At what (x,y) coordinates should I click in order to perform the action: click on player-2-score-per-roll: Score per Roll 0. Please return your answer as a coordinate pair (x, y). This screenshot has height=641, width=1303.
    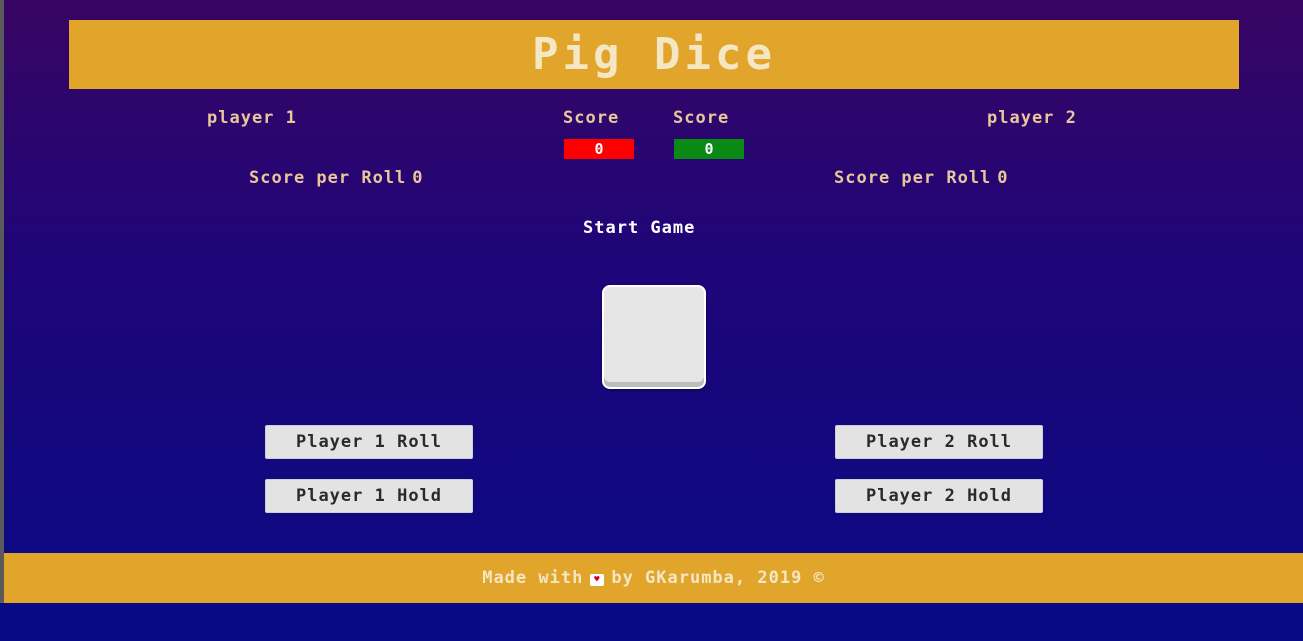
    Looking at the image, I should click on (921, 178).